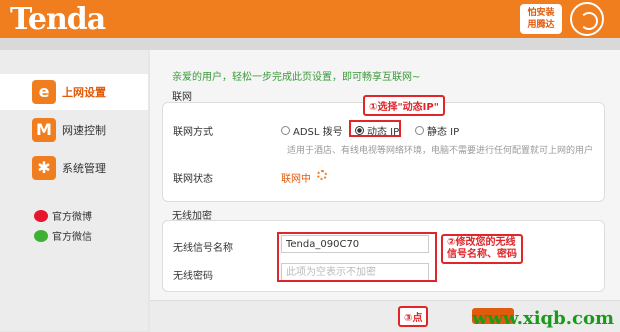 The height and width of the screenshot is (332, 620). I want to click on radio-static-ip: 静态 IP, so click(437, 130).